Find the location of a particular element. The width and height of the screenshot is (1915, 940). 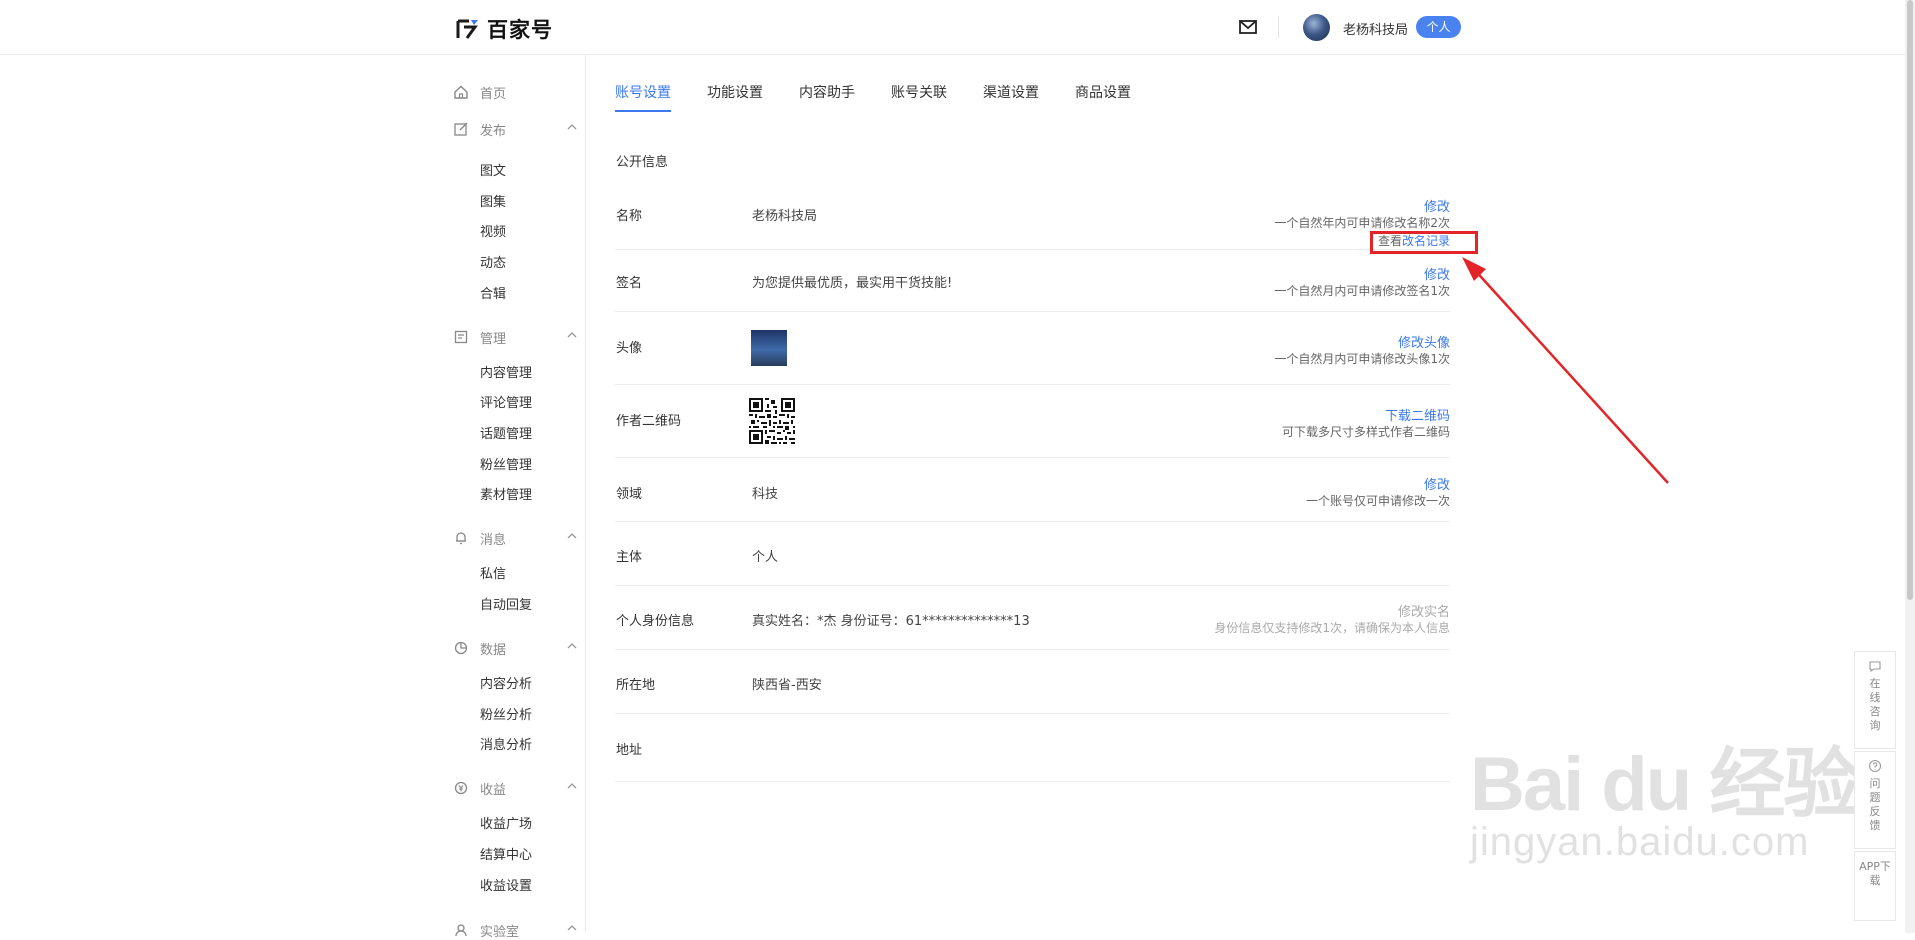

top-header: 百家号 老杨科技局 个人 is located at coordinates (952, 27).